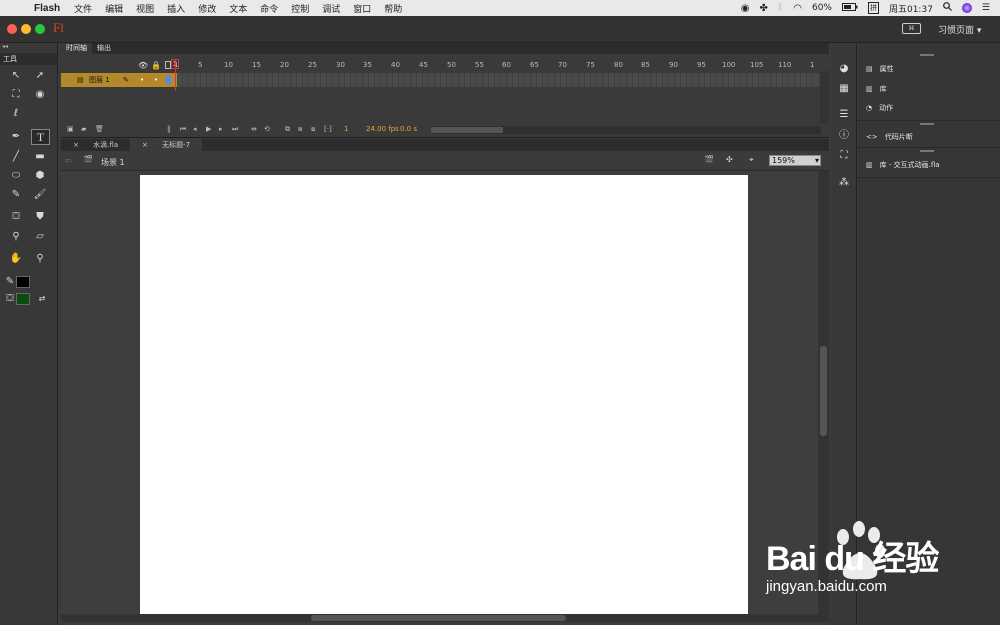 This screenshot has height=625, width=1000. Describe the element at coordinates (763, 8) in the screenshot. I see `status-app-icon: ✤` at that location.